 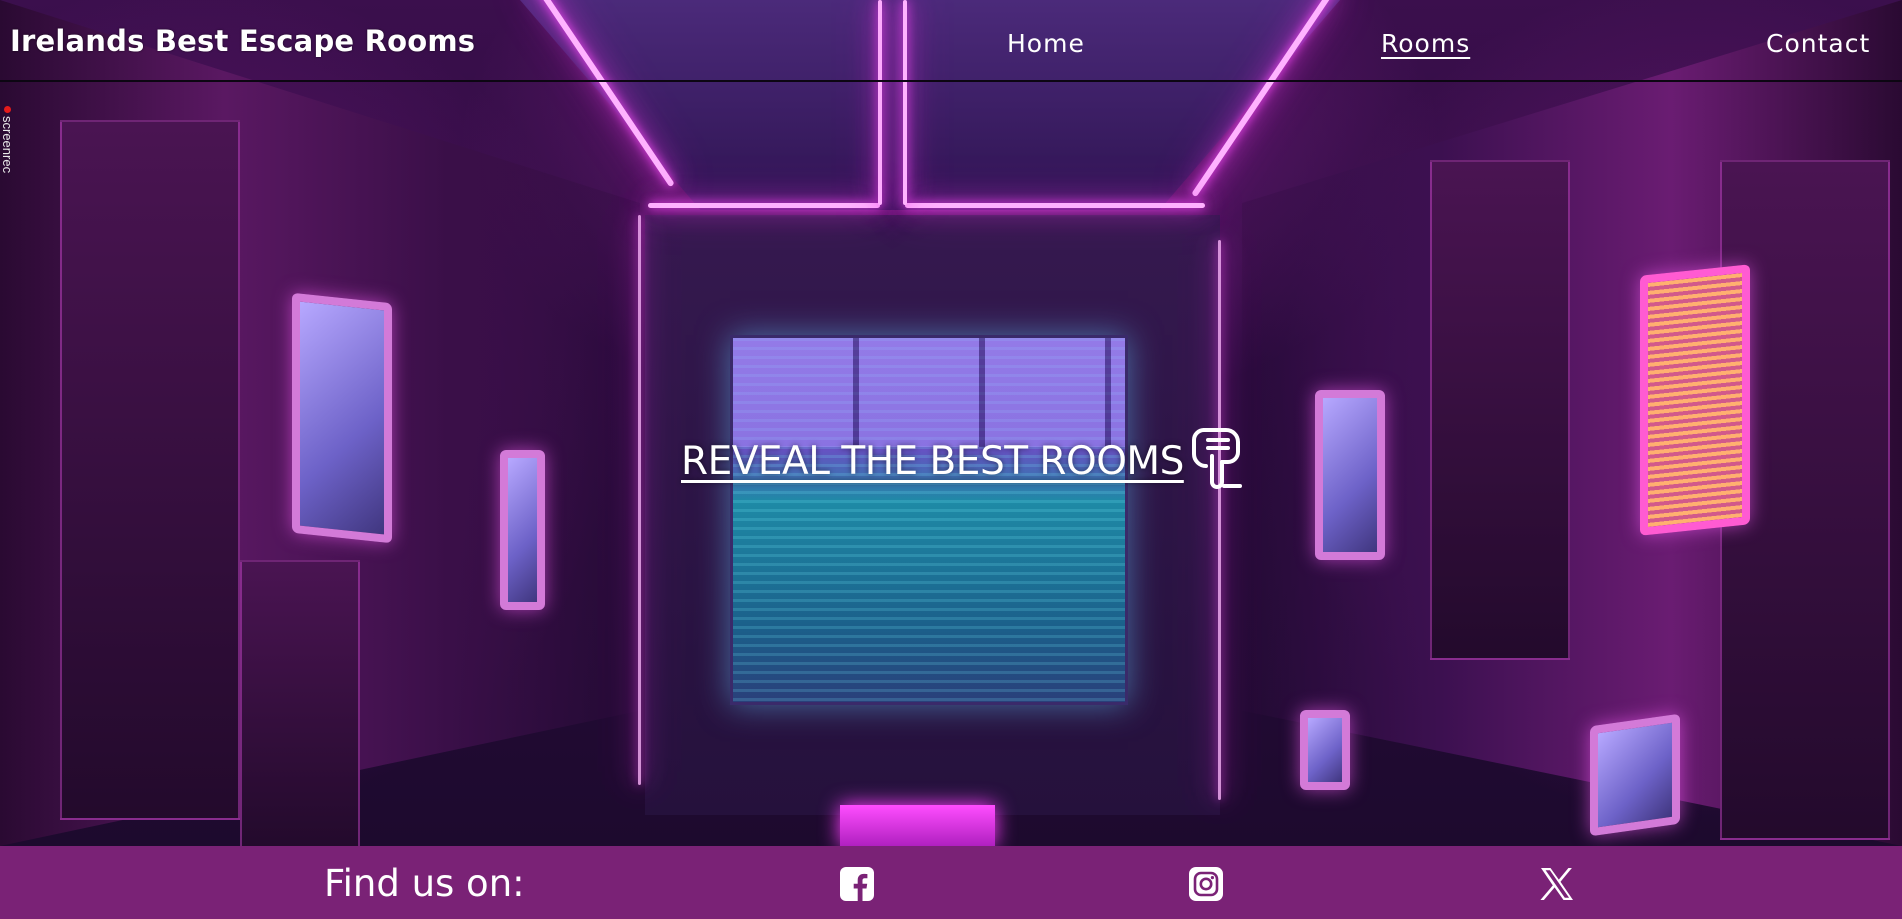 What do you see at coordinates (917, 825) in the screenshot?
I see `lower-display-screen` at bounding box center [917, 825].